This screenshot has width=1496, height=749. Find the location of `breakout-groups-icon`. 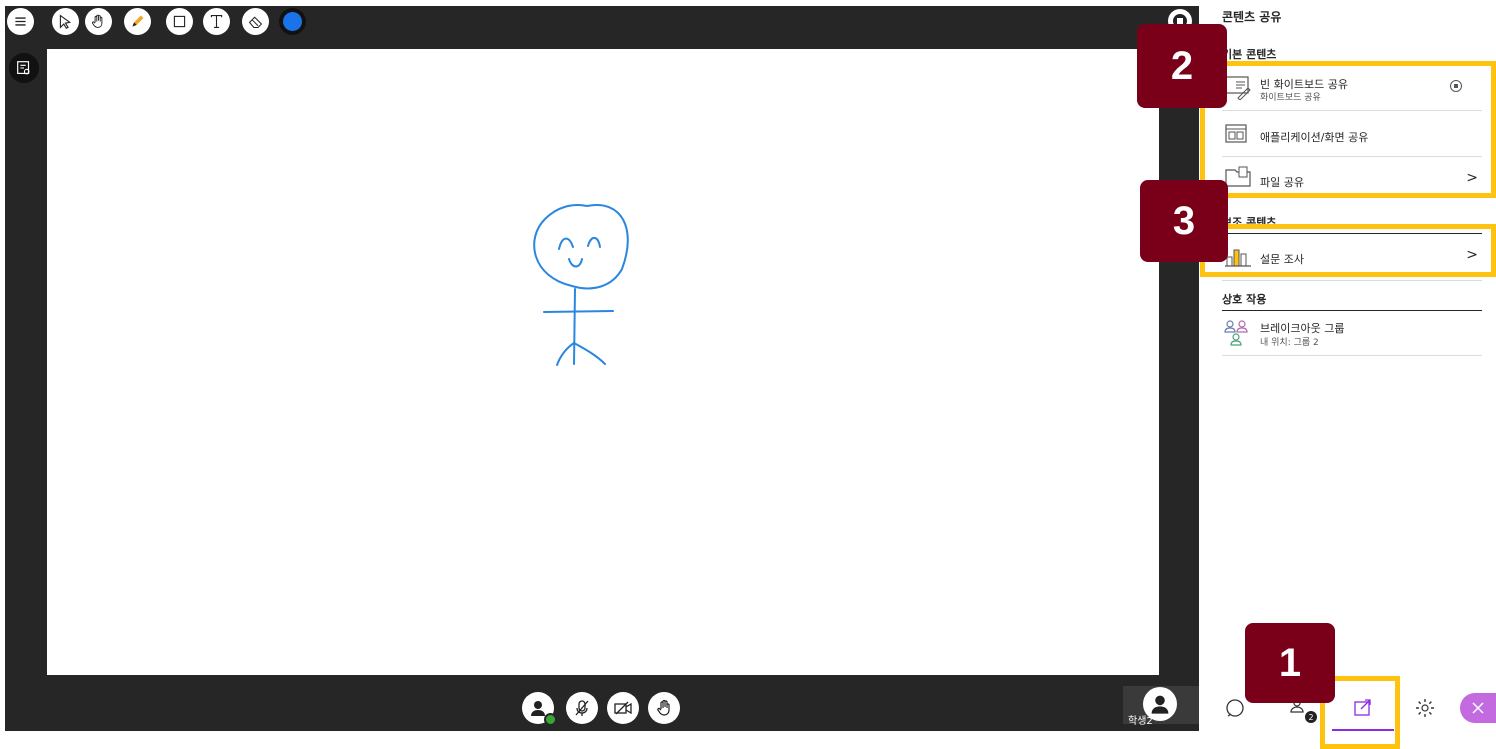

breakout-groups-icon is located at coordinates (1239, 335).